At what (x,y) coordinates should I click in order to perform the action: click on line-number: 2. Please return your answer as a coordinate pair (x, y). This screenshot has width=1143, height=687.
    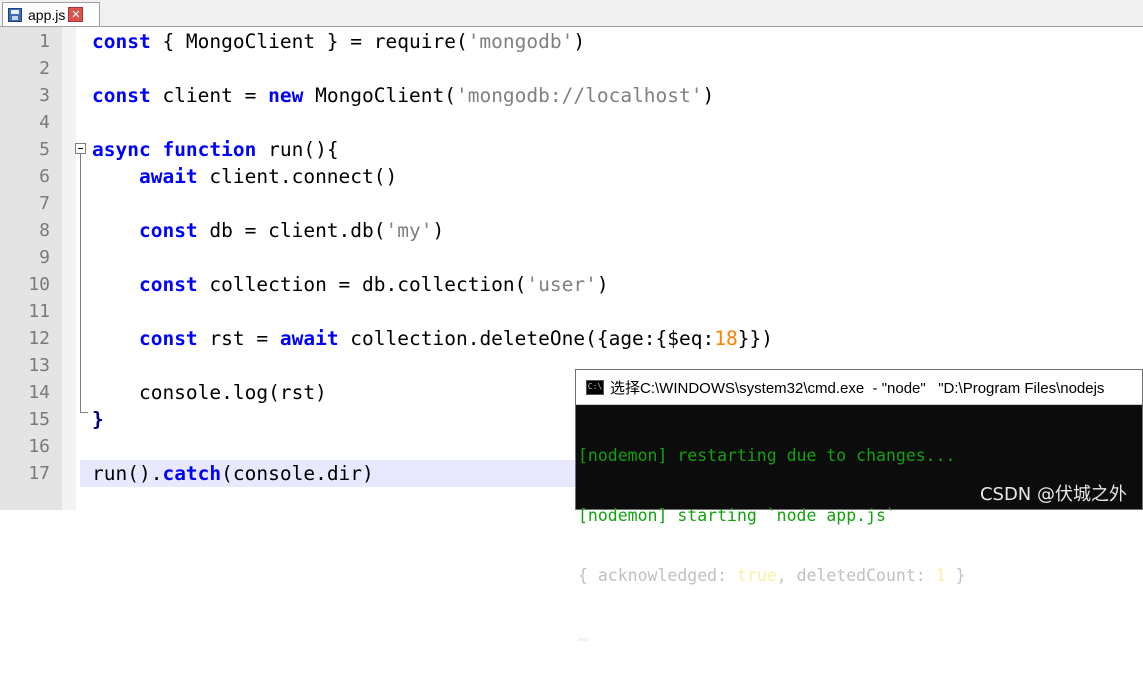
    Looking at the image, I should click on (44, 68).